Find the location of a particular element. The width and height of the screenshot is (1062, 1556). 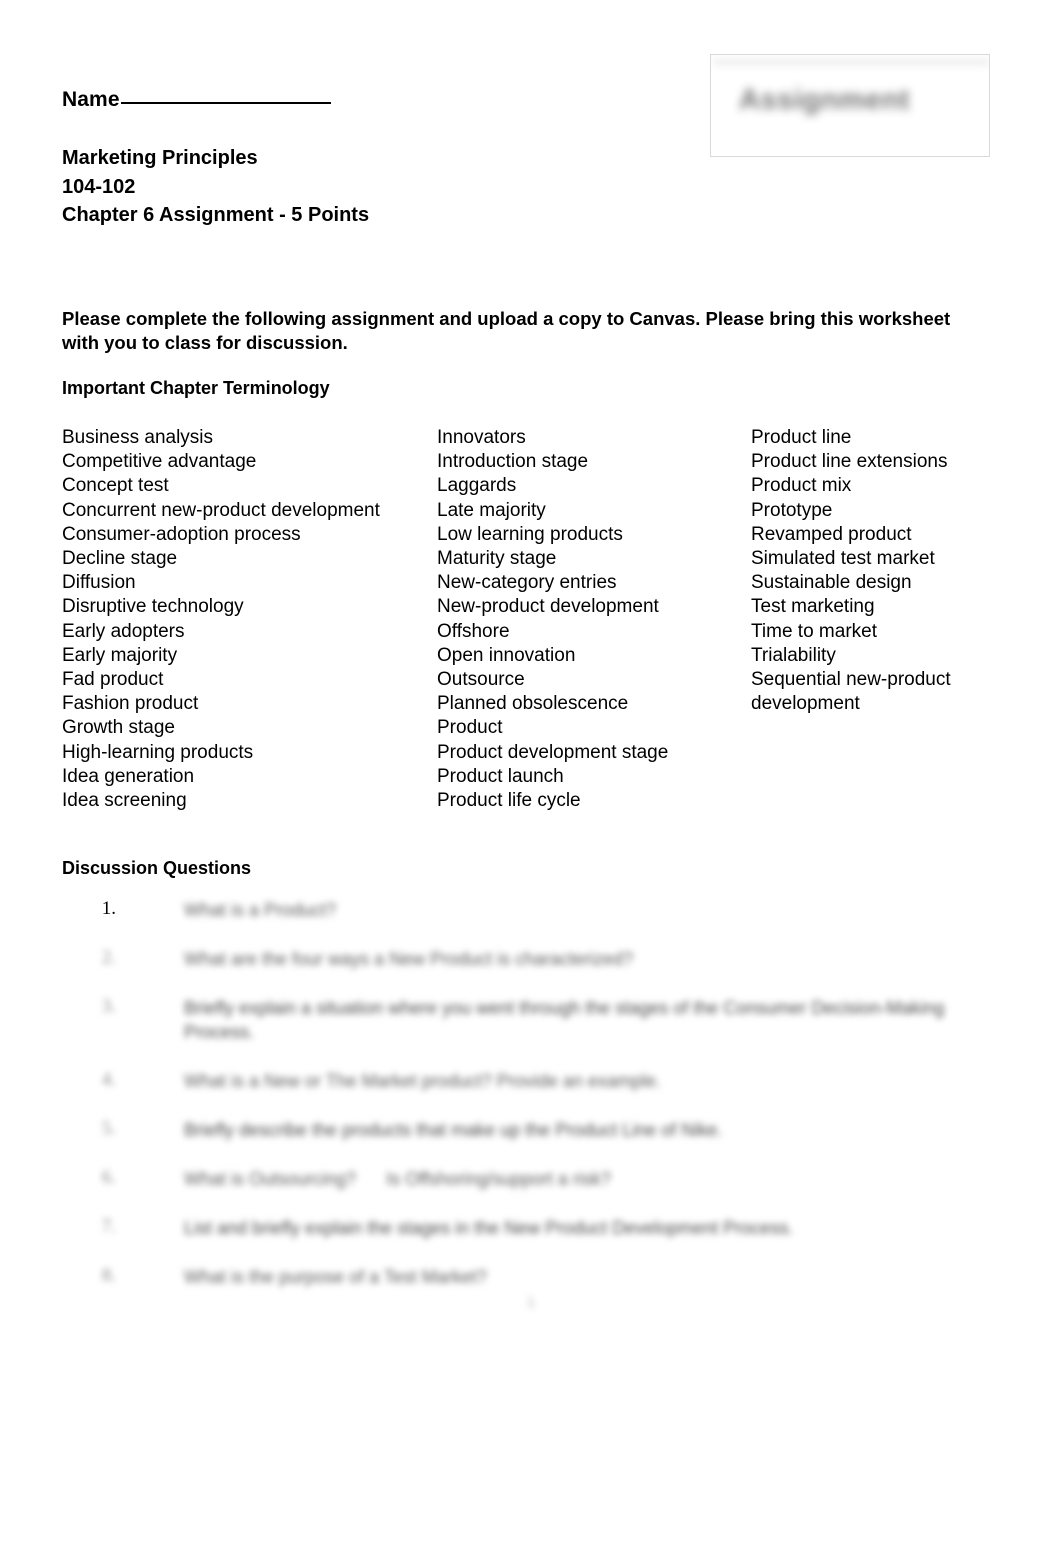

terminology-term: Competitive advantage is located at coordinates (159, 462).